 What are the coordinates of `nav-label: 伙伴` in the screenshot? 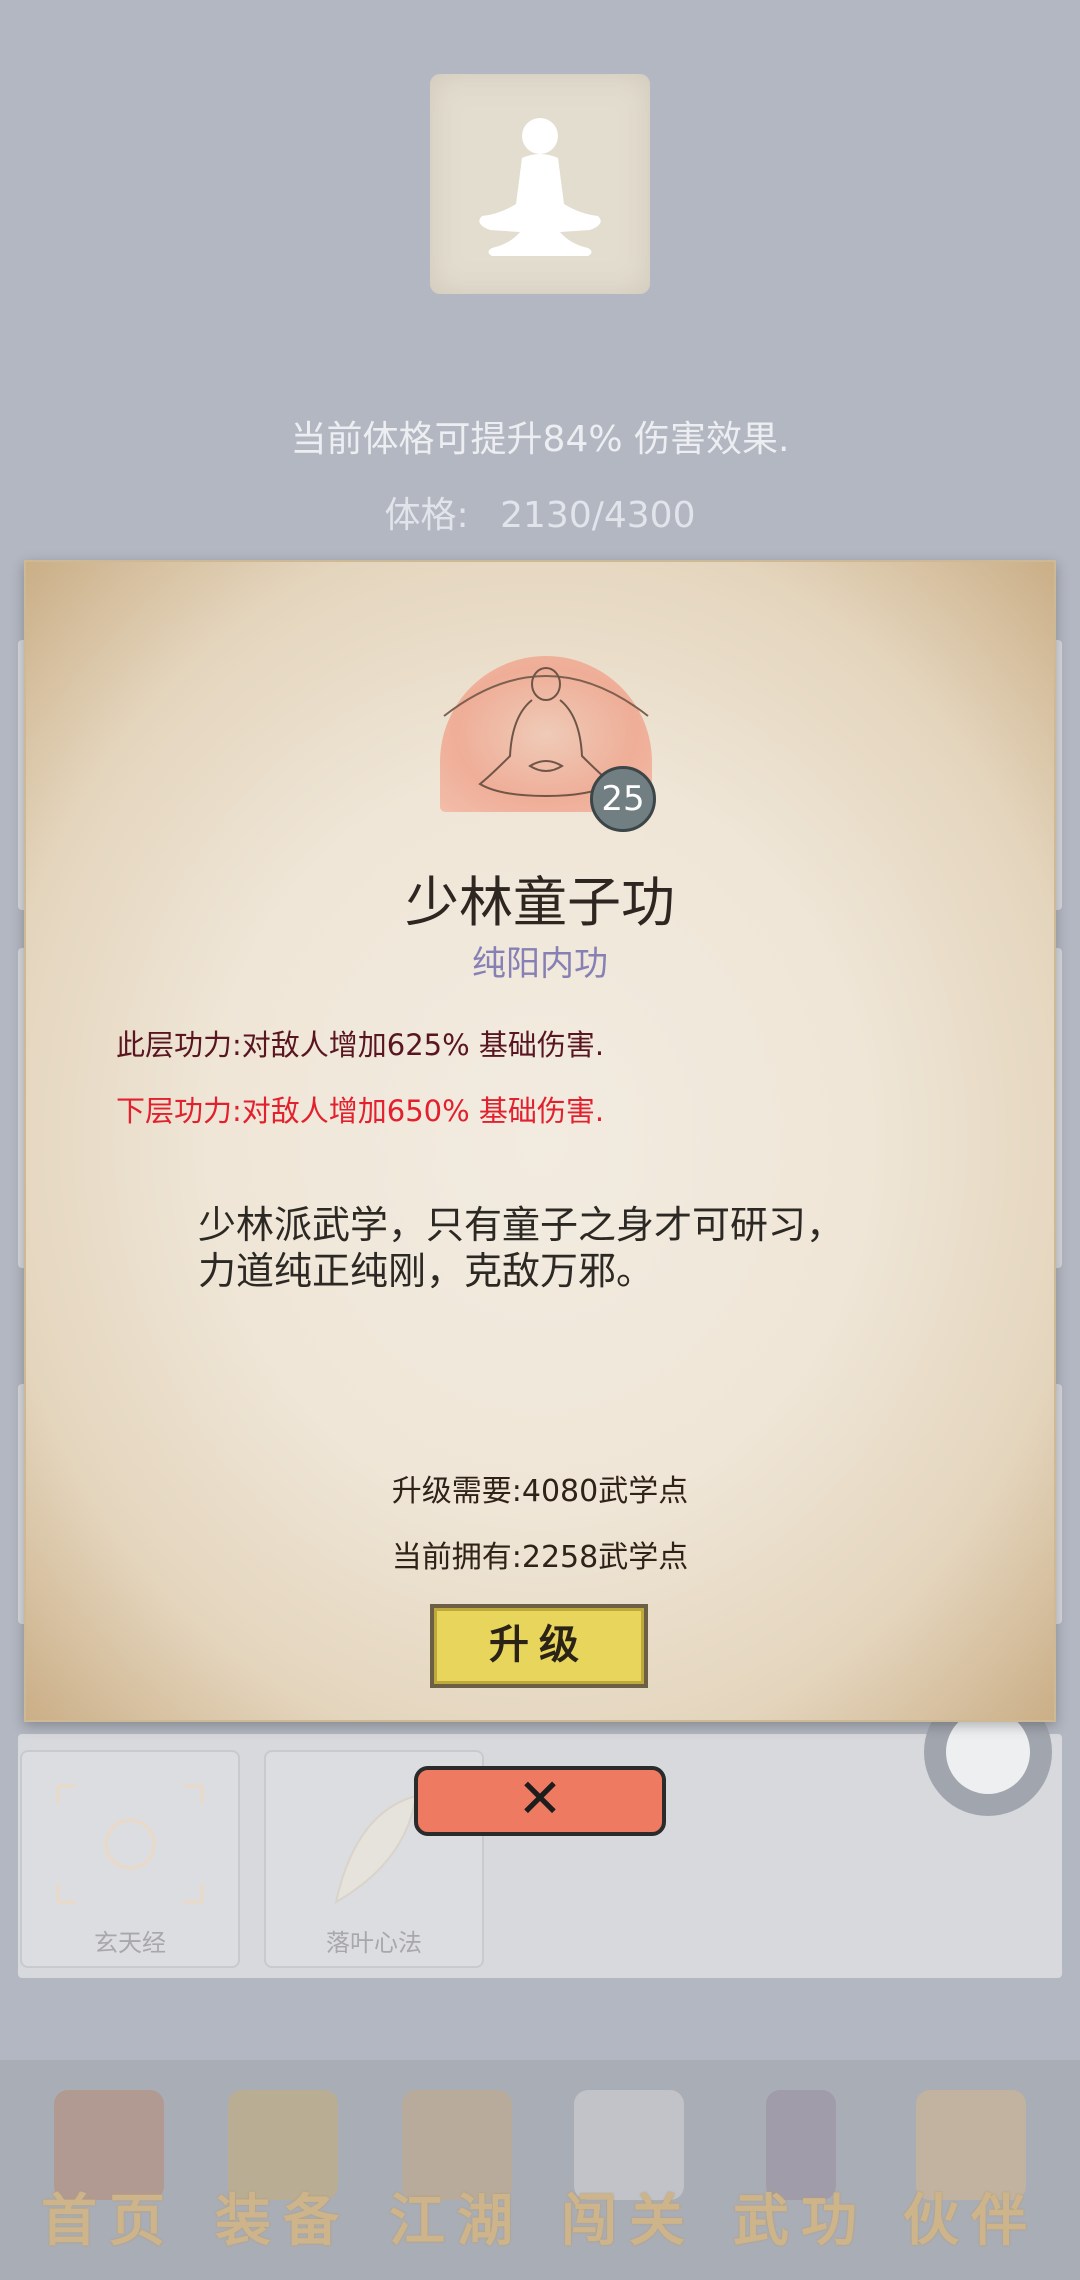 It's located at (971, 2221).